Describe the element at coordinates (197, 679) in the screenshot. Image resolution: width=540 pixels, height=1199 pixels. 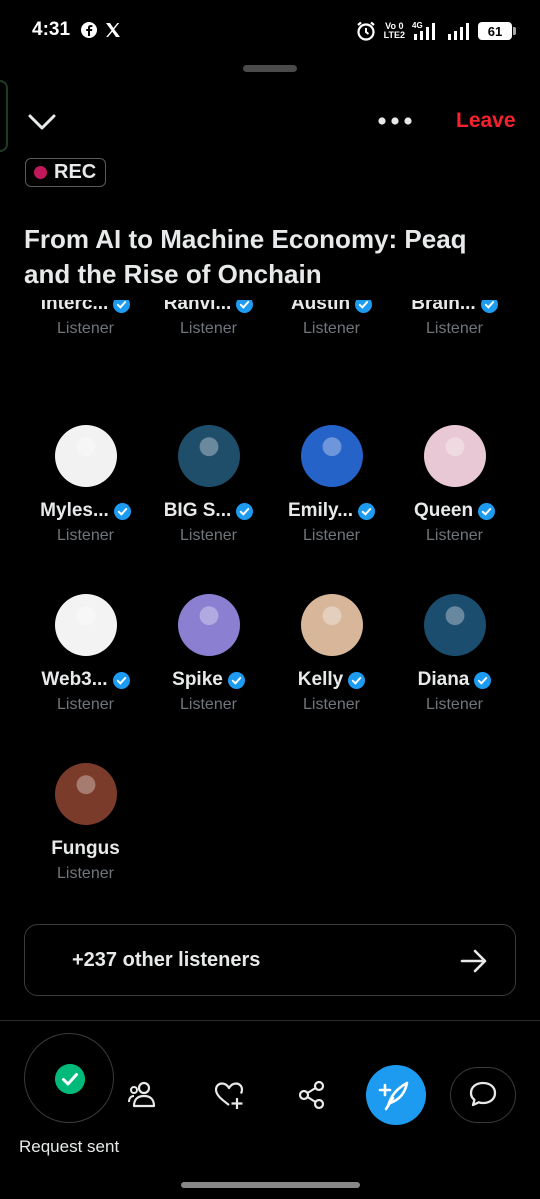
I see `listener-name: Spike` at that location.